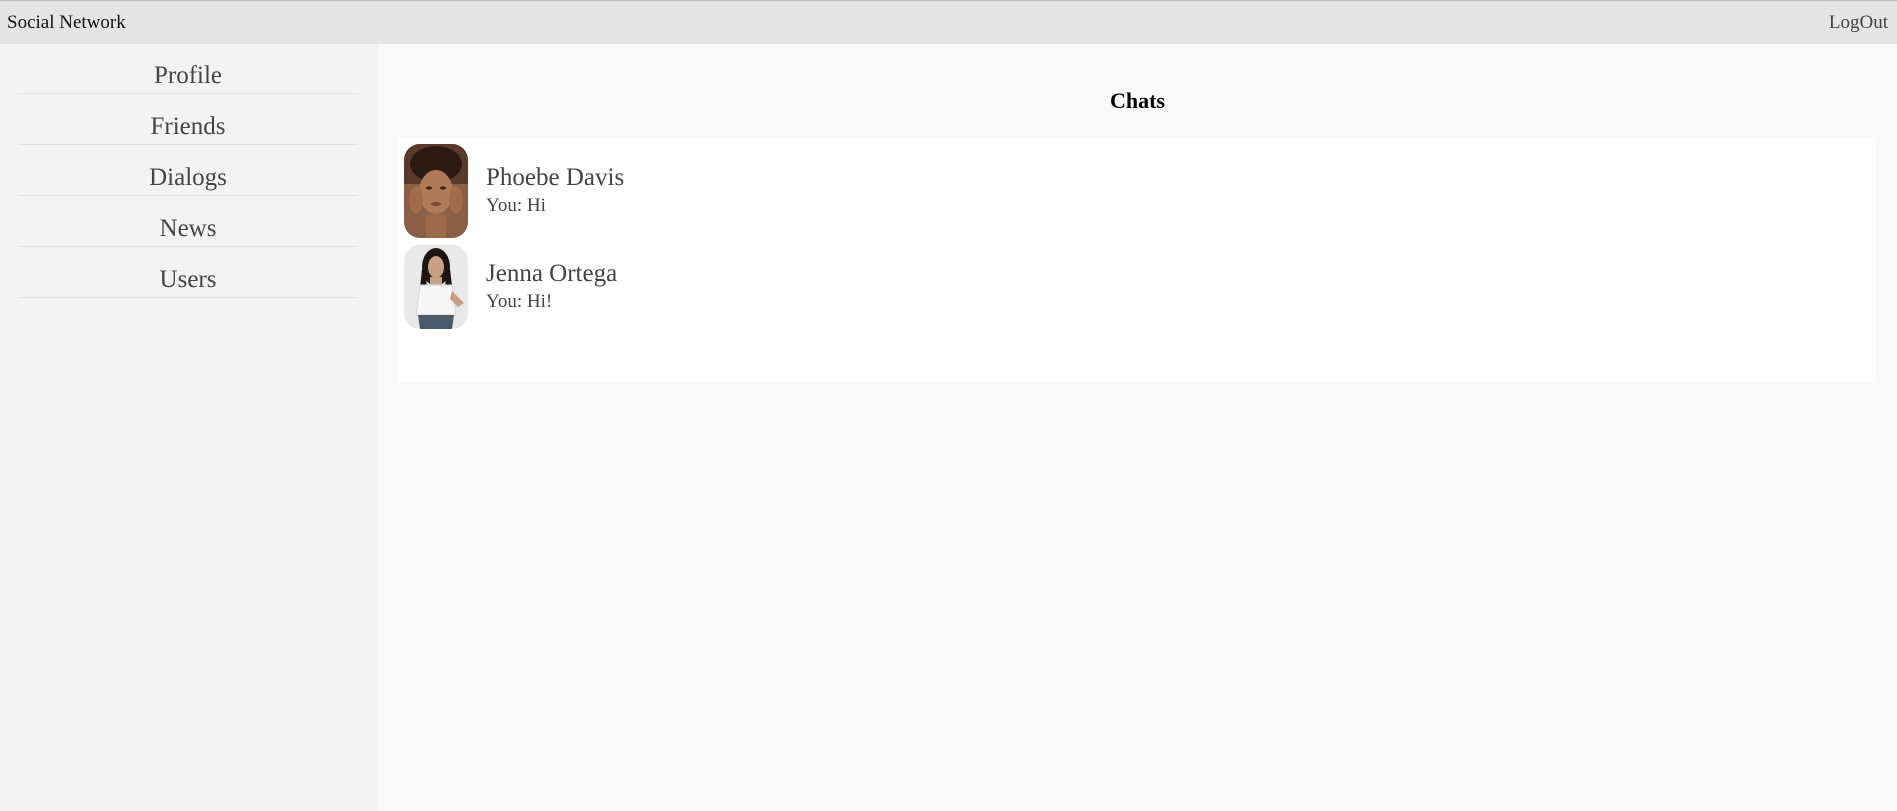 The height and width of the screenshot is (811, 1897). I want to click on sidebar-item-profile: Profile, so click(188, 69).